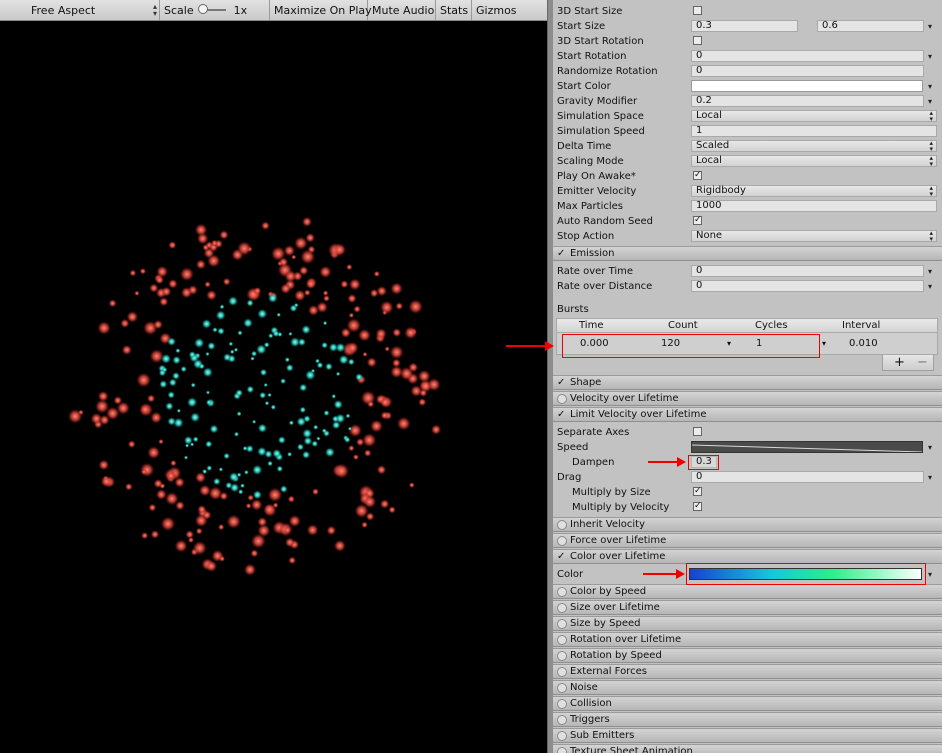  What do you see at coordinates (697, 220) in the screenshot?
I see `auto-random-seed-checkbox: ✓` at bounding box center [697, 220].